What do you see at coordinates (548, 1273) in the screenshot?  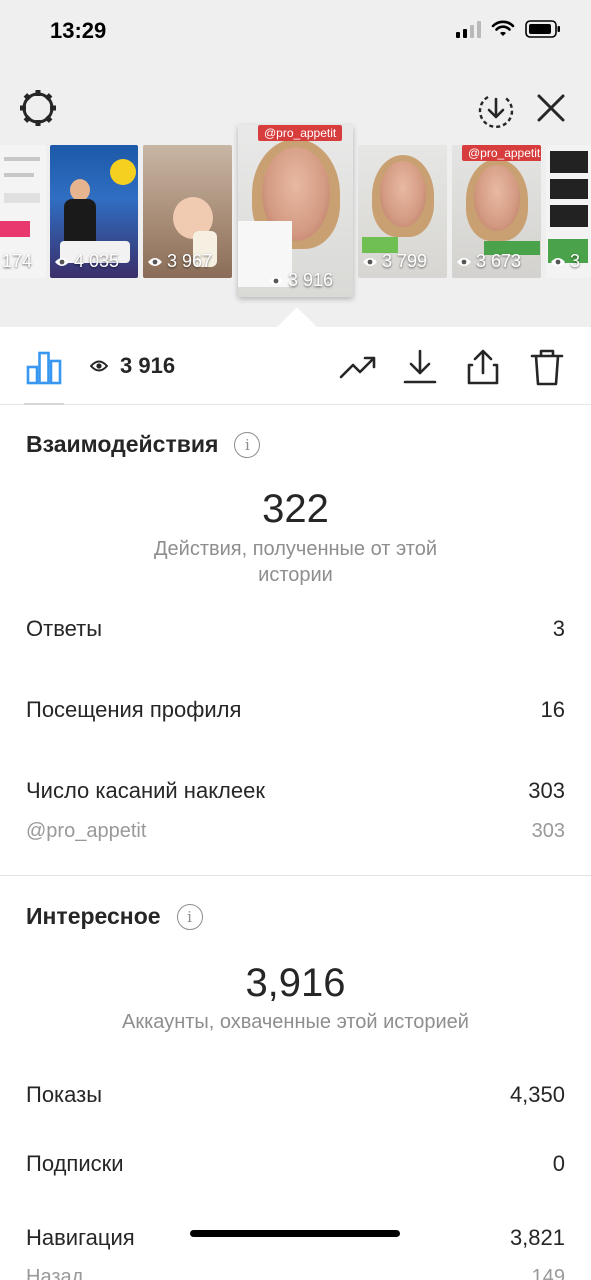 I see `metric-value: 149` at bounding box center [548, 1273].